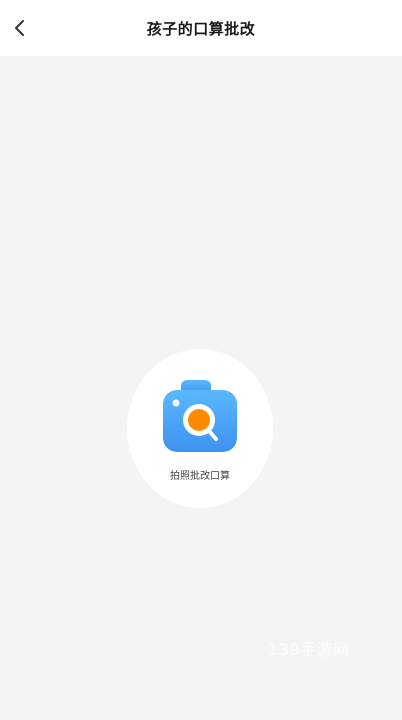 This screenshot has width=402, height=720. I want to click on camera-button-label: 拍照批改口算, so click(200, 476).